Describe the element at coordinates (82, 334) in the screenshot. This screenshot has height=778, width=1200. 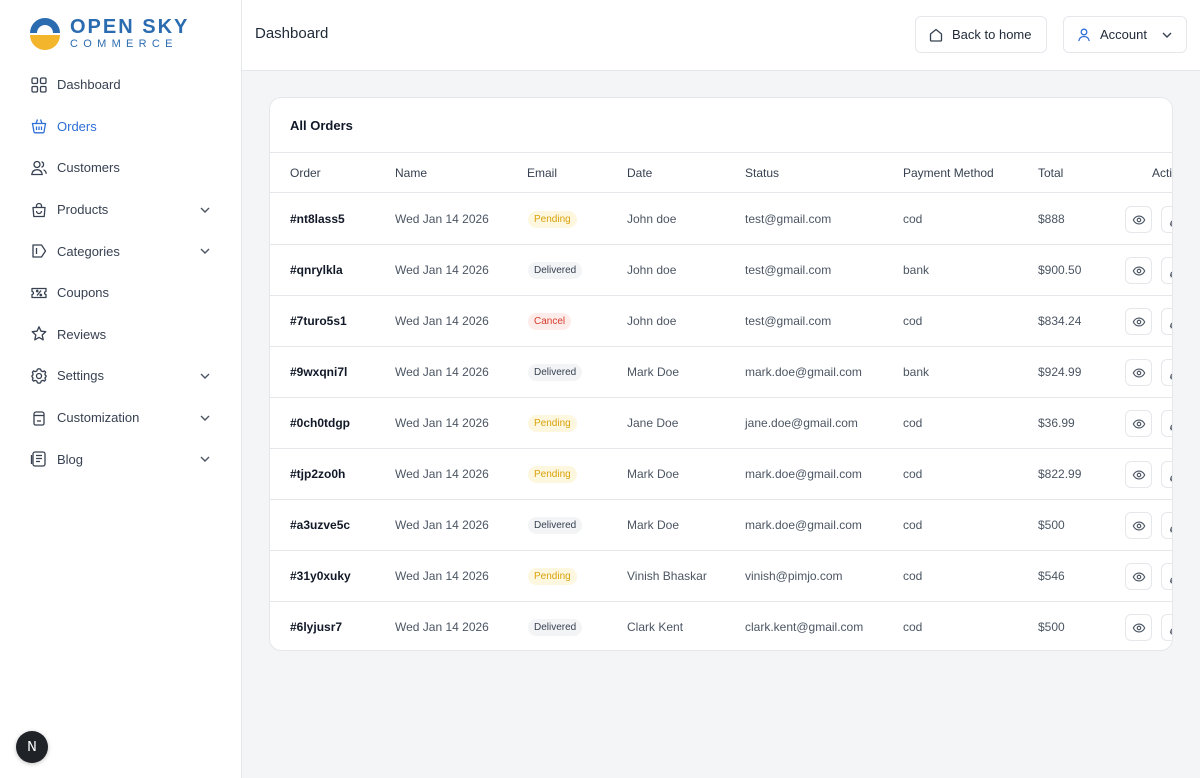
I see `sidebar-item-label: Reviews` at that location.